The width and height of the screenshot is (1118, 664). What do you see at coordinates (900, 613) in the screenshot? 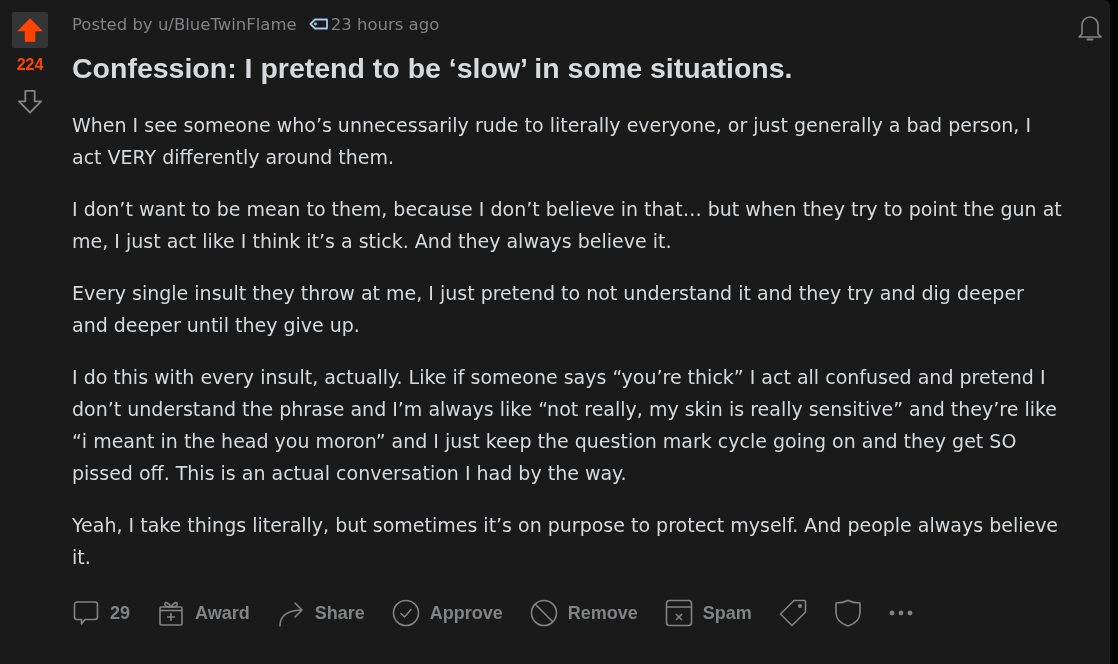
I see `more-icon` at bounding box center [900, 613].